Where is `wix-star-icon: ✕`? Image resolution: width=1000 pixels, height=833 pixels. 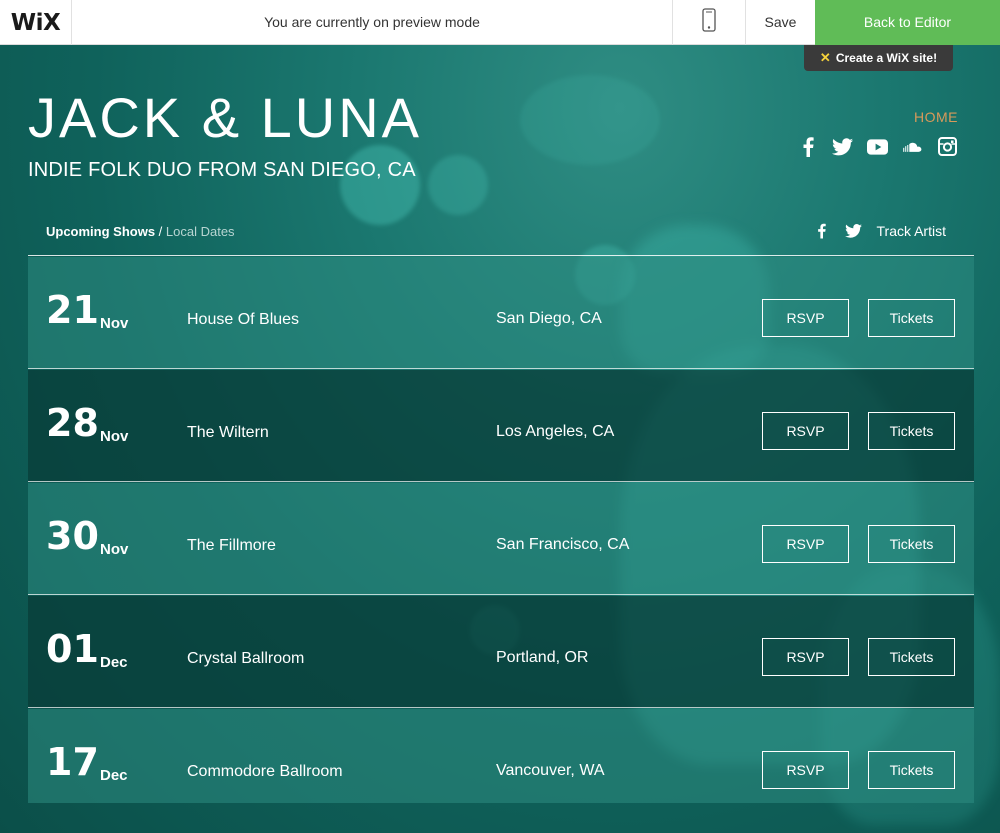
wix-star-icon: ✕ is located at coordinates (825, 57).